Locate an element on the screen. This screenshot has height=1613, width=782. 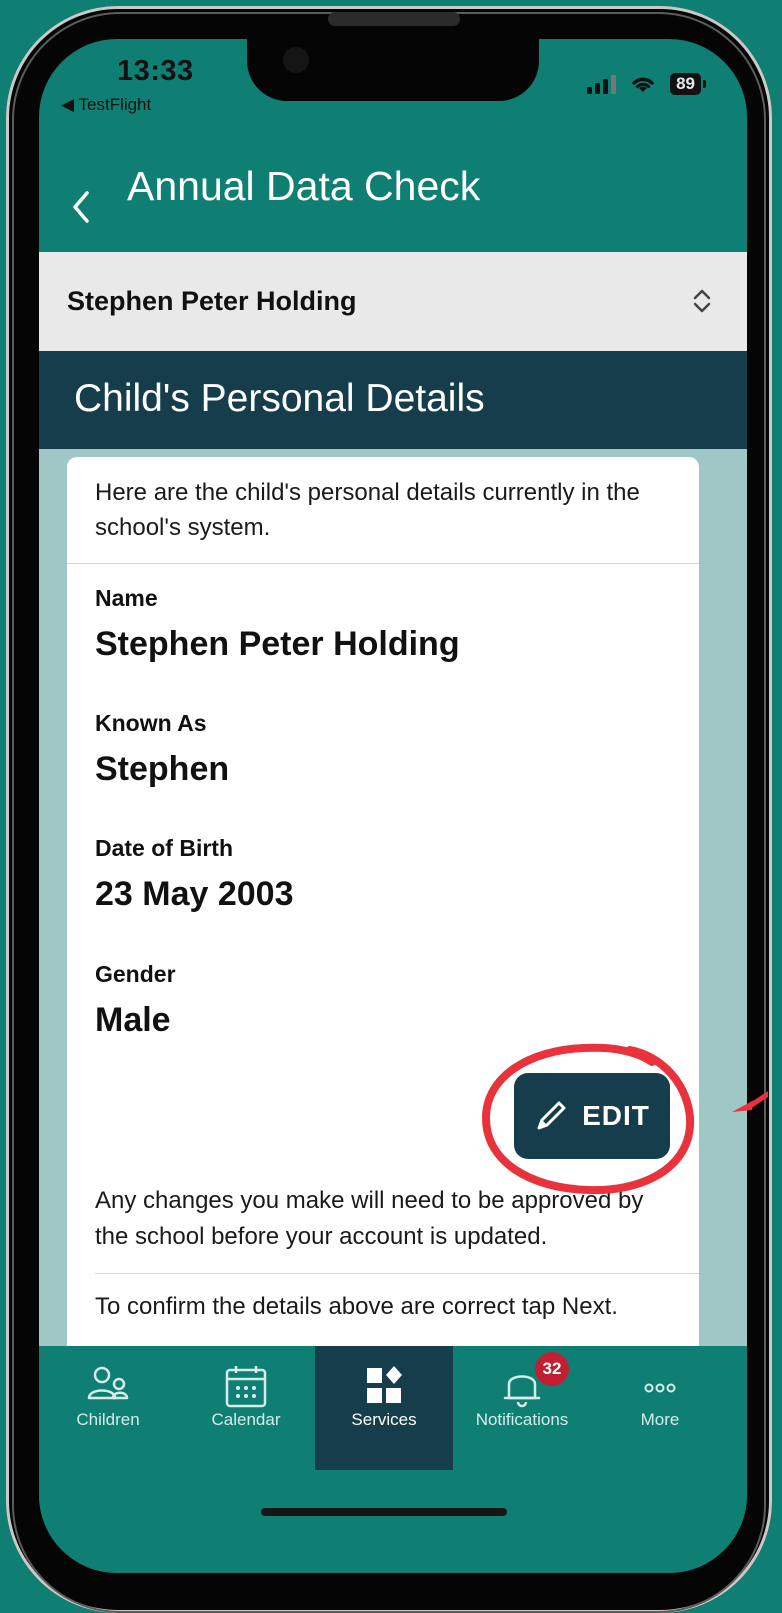
more-icon is located at coordinates (660, 1388).